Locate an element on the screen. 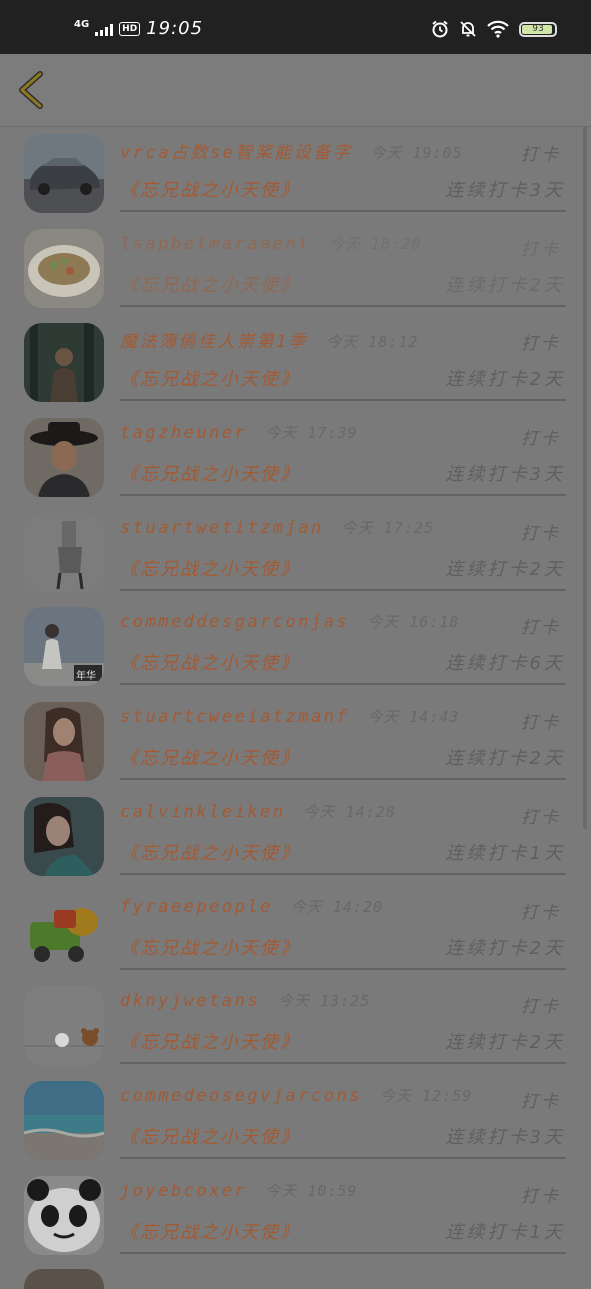 Image resolution: width=591 pixels, height=1289 pixels. name-line: fyraeepeople 今天 14:20 打卡 is located at coordinates (342, 910).